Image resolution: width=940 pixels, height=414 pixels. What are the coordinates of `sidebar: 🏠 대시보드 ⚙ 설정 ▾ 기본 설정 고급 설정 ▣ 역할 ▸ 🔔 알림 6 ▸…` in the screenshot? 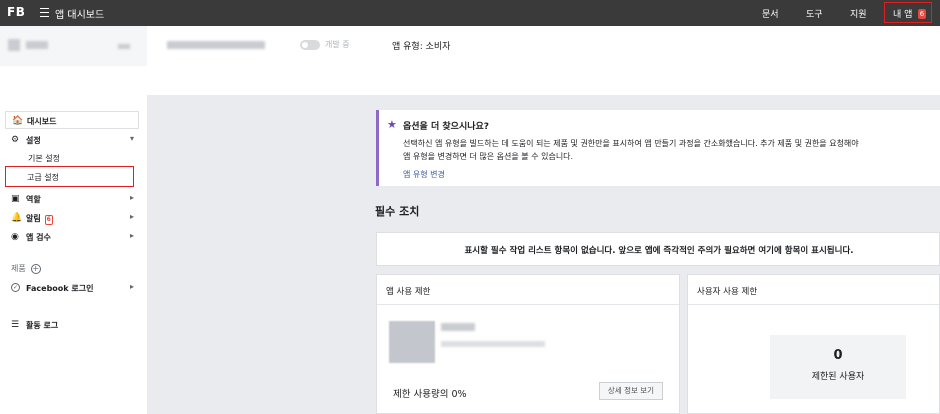 It's located at (73, 240).